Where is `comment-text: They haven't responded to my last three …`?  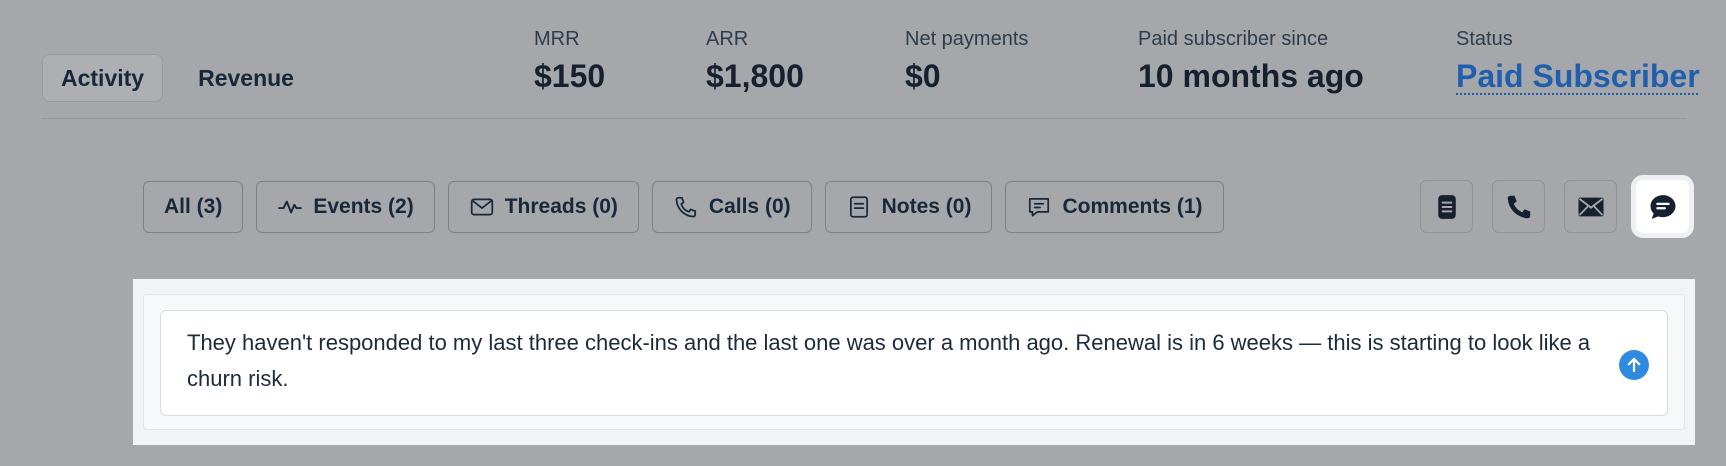
comment-text: They haven't responded to my last three … is located at coordinates (897, 361).